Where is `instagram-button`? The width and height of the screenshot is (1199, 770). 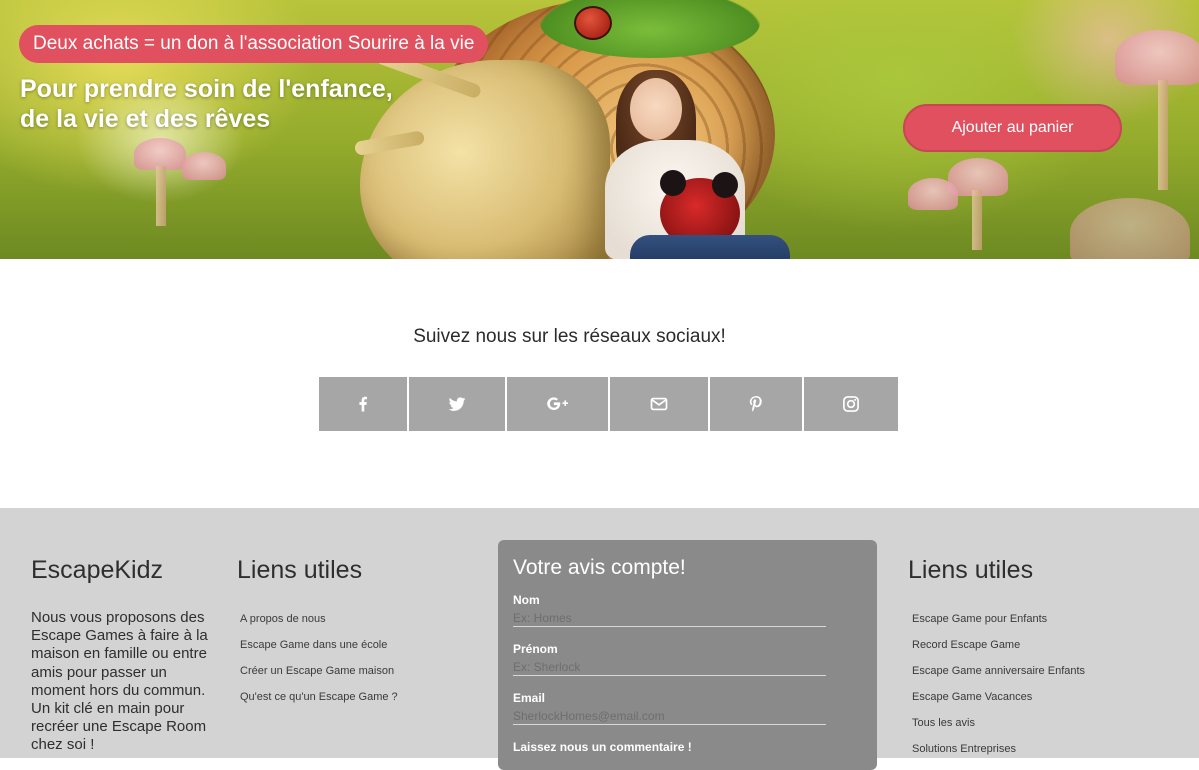
instagram-button is located at coordinates (851, 404).